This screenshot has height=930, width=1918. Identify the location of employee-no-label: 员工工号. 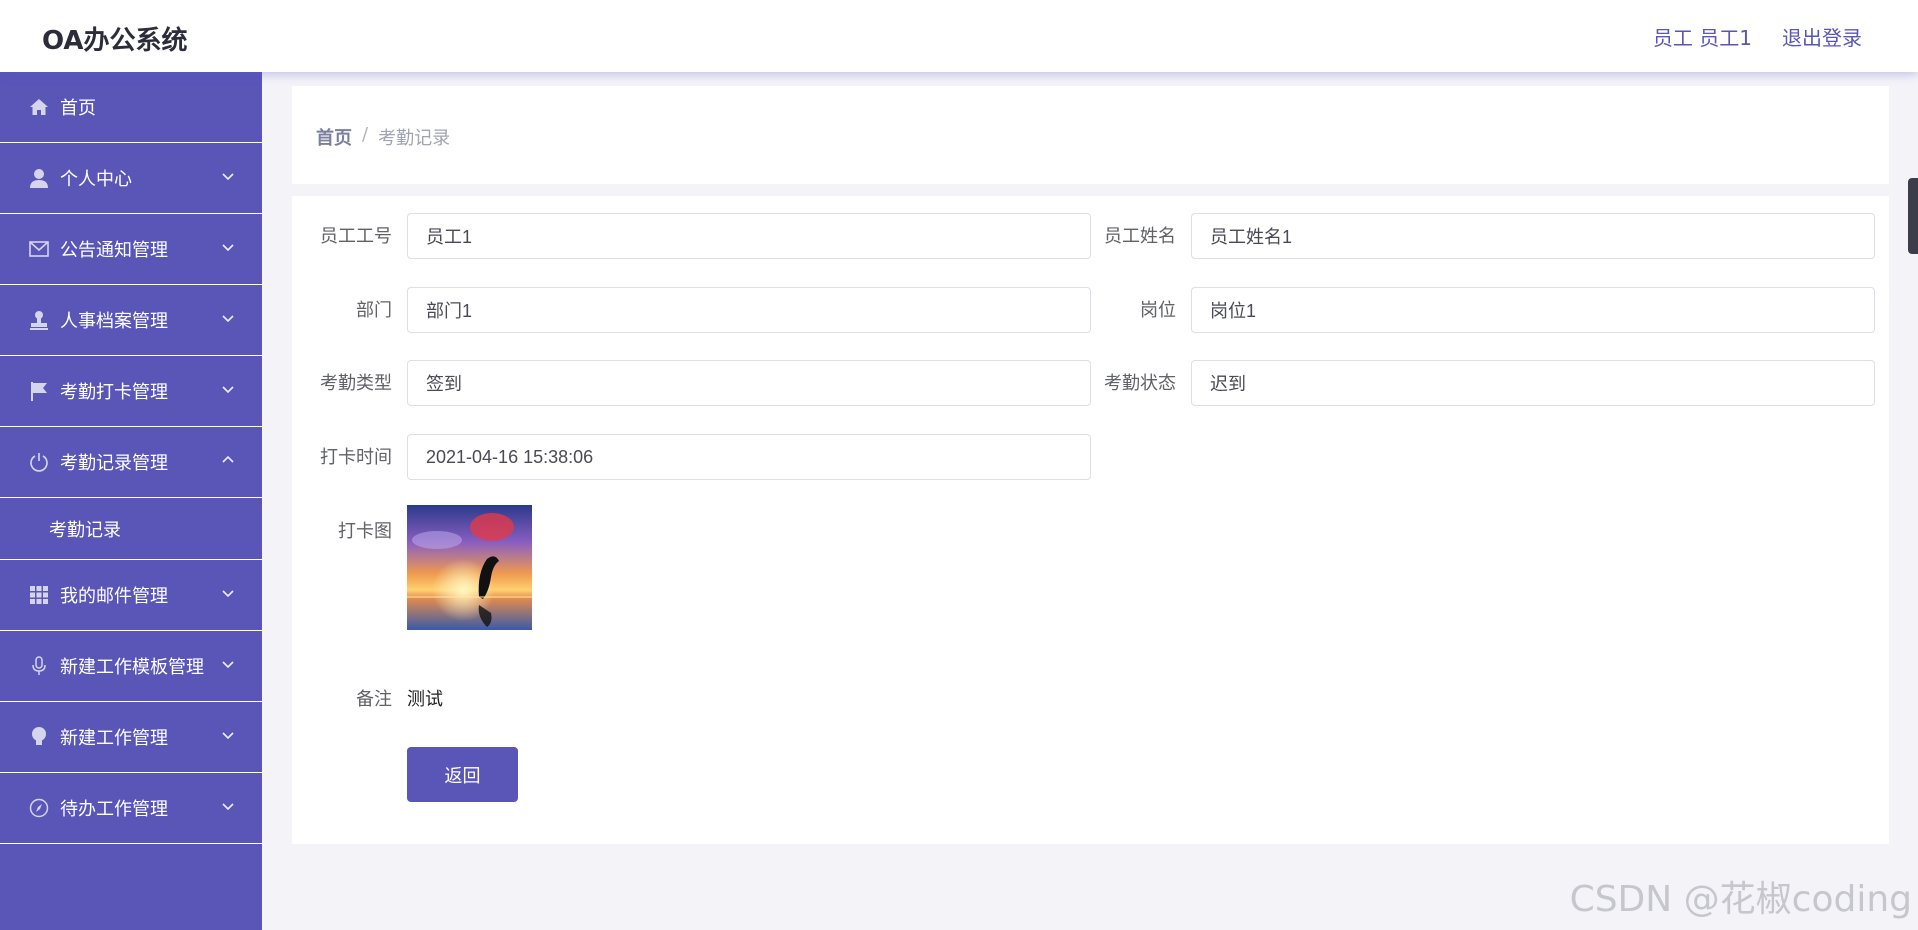
(356, 236).